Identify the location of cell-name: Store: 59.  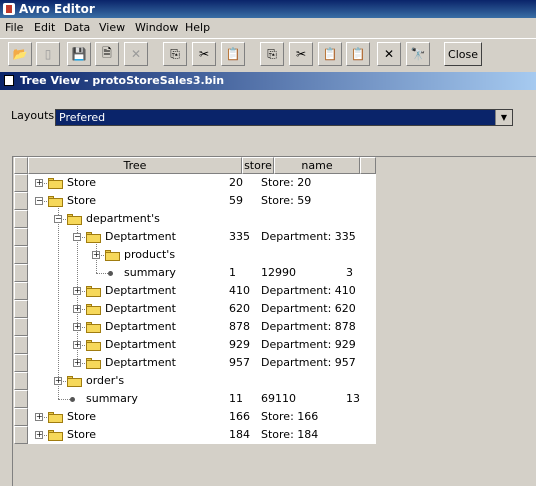
(286, 201).